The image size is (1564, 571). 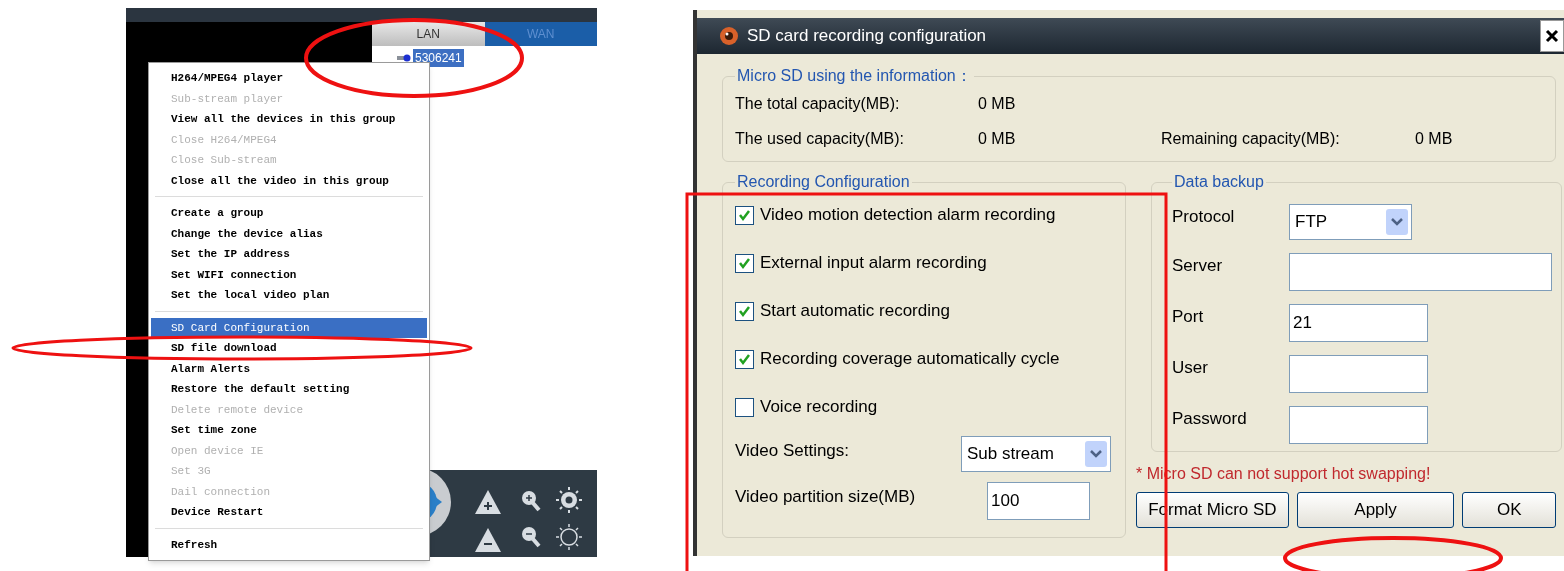 I want to click on checkbox-label: Voice recording, so click(x=819, y=407).